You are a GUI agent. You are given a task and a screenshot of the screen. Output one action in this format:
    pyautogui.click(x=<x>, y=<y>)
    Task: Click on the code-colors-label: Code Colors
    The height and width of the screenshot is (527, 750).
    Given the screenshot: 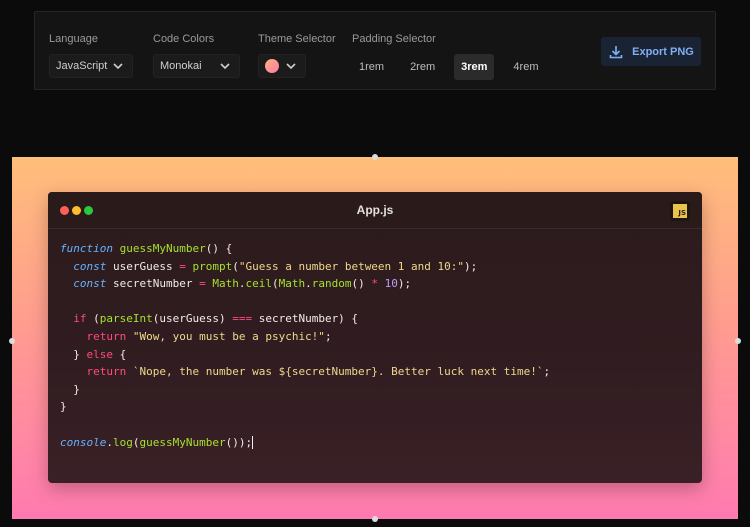 What is the action you would take?
    pyautogui.click(x=184, y=39)
    